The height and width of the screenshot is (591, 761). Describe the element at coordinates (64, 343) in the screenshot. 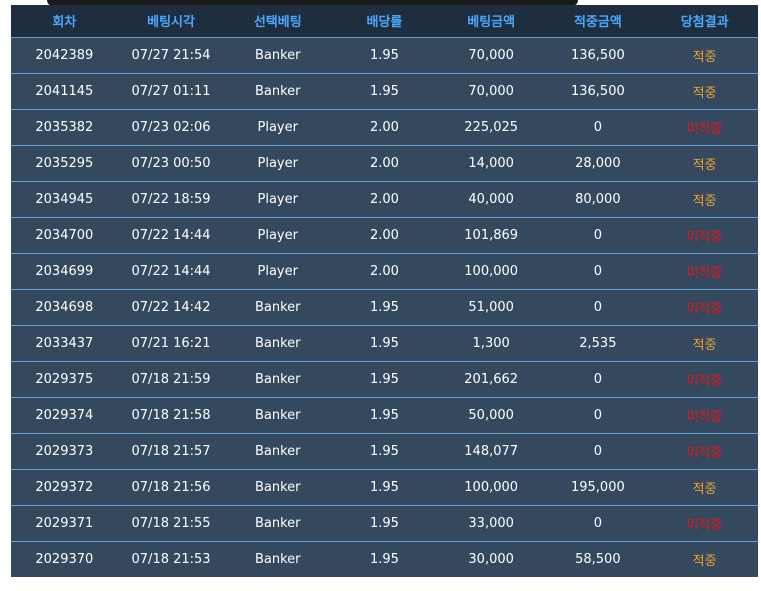

I see `cell-round: 2033437` at that location.